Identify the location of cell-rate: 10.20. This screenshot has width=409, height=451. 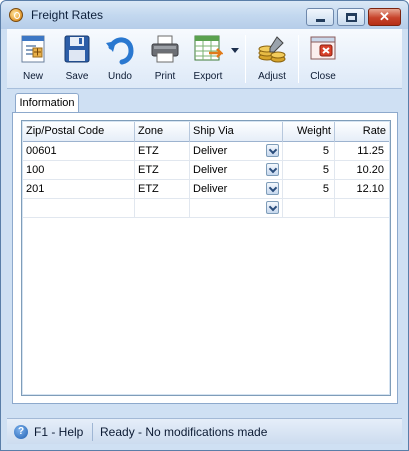
(362, 170).